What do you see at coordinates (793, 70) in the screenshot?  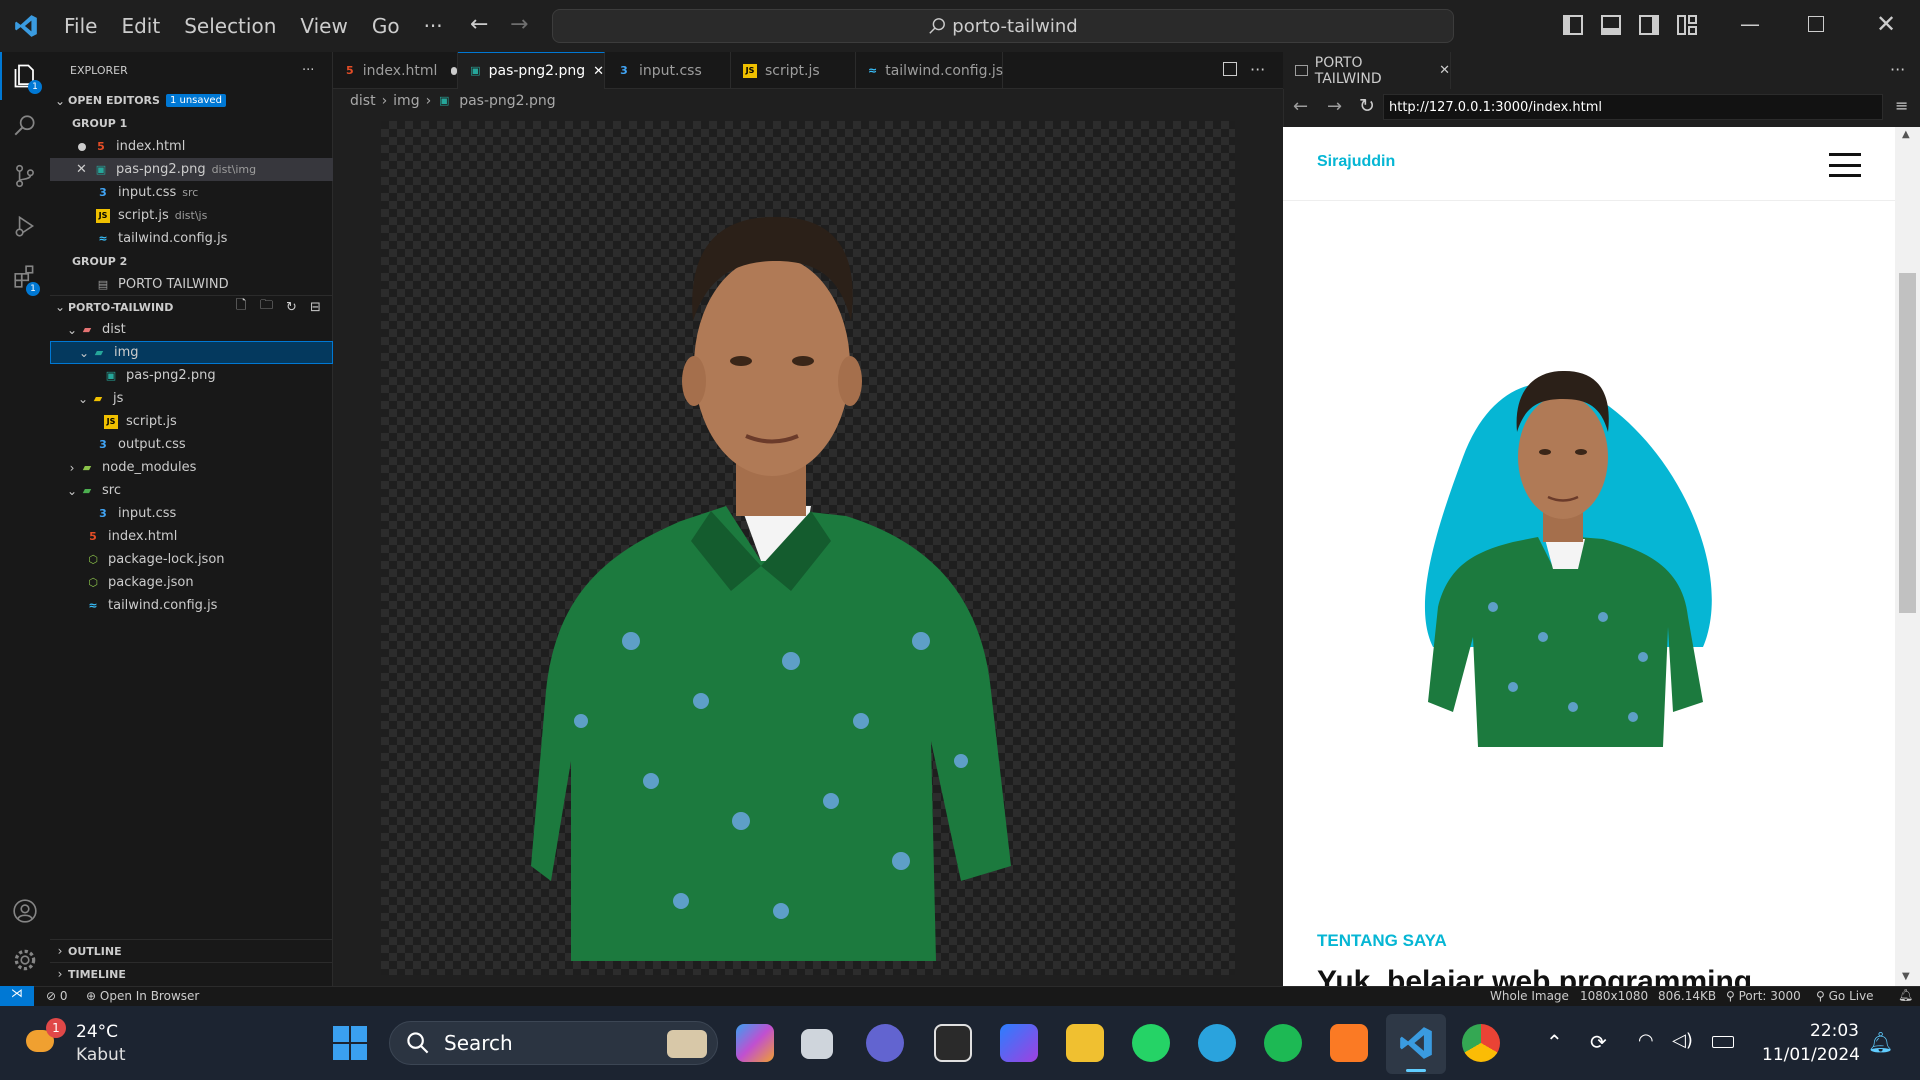 I see `tab-script-js: JS script.js` at bounding box center [793, 70].